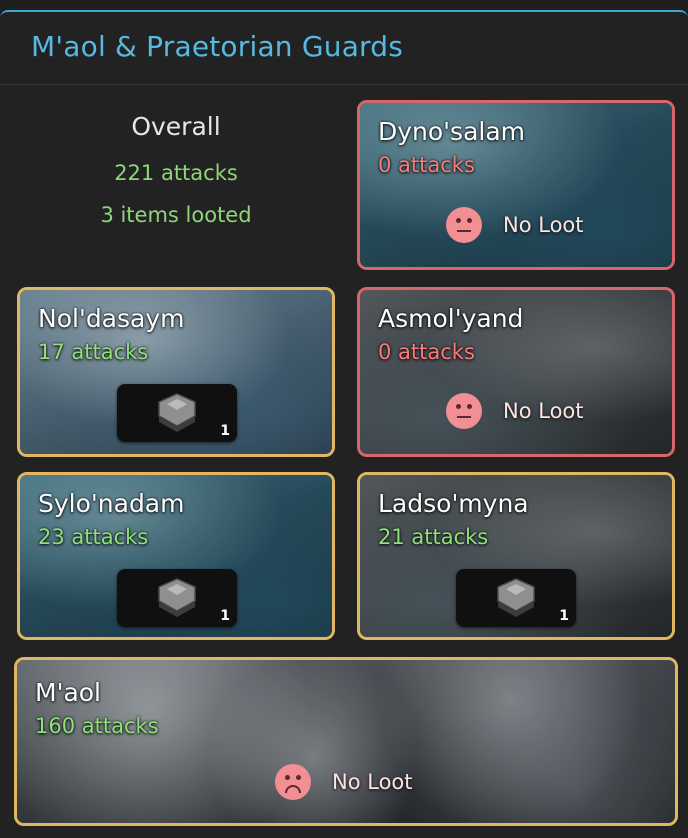 The image size is (688, 838). I want to click on boss-name: Ladso'myna, so click(453, 503).